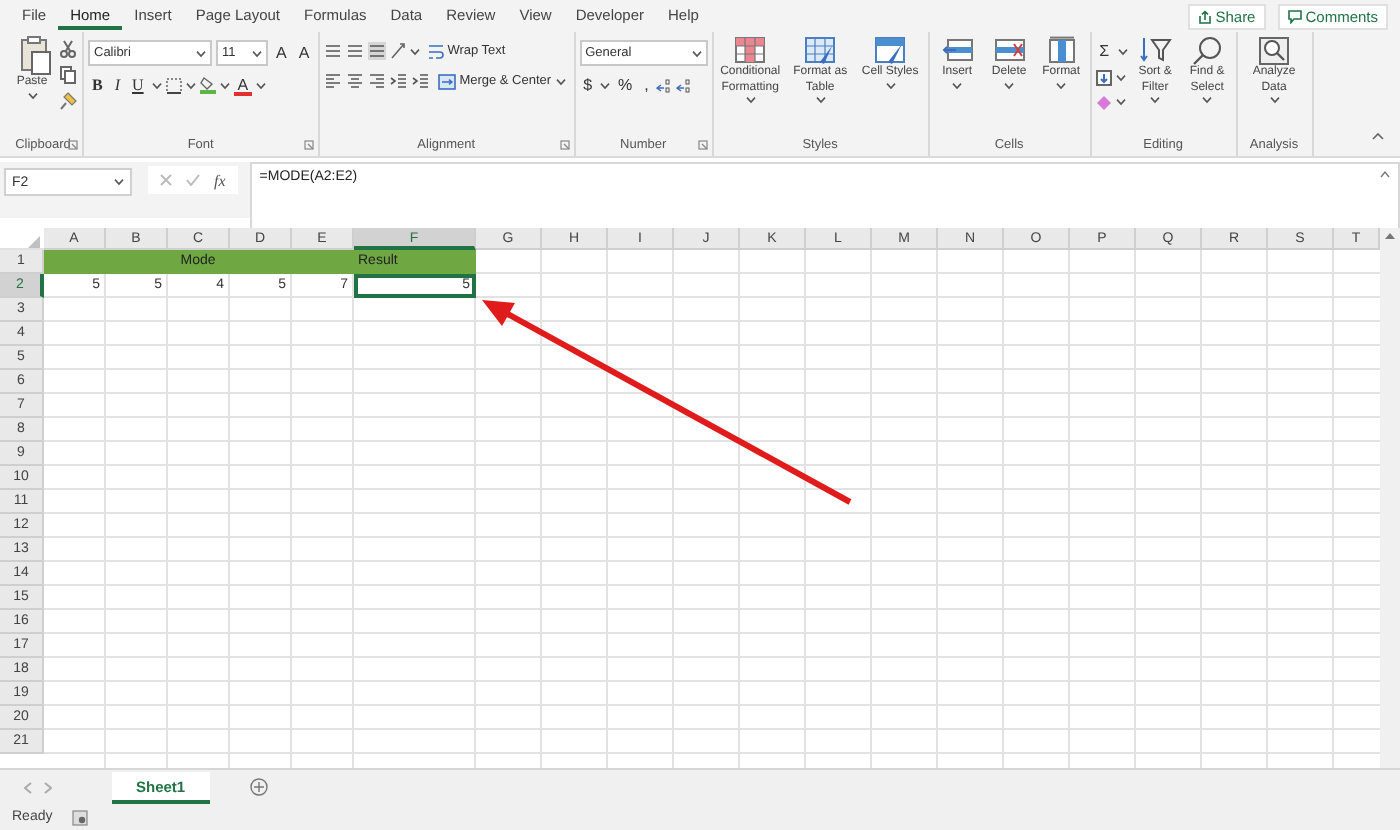 Image resolution: width=1400 pixels, height=830 pixels. I want to click on align-top-icon, so click(332, 51).